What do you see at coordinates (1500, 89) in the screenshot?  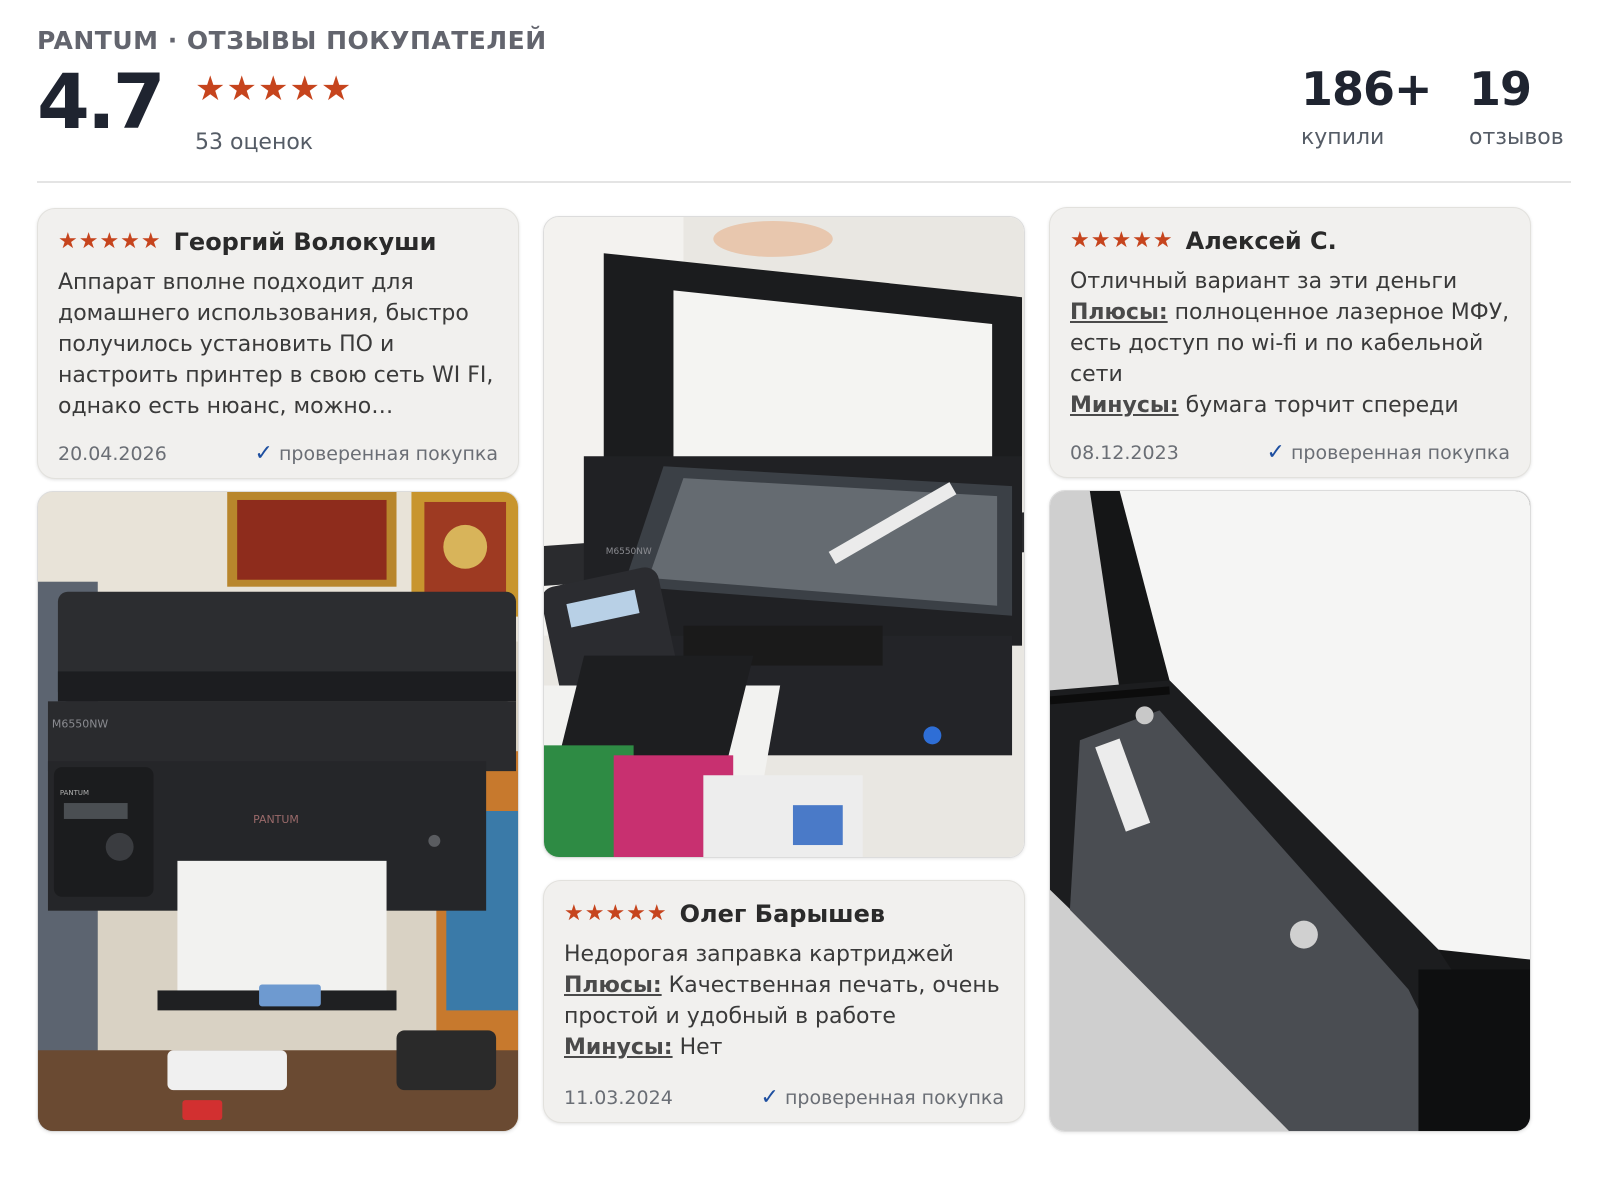 I see `reviews-count: 19` at bounding box center [1500, 89].